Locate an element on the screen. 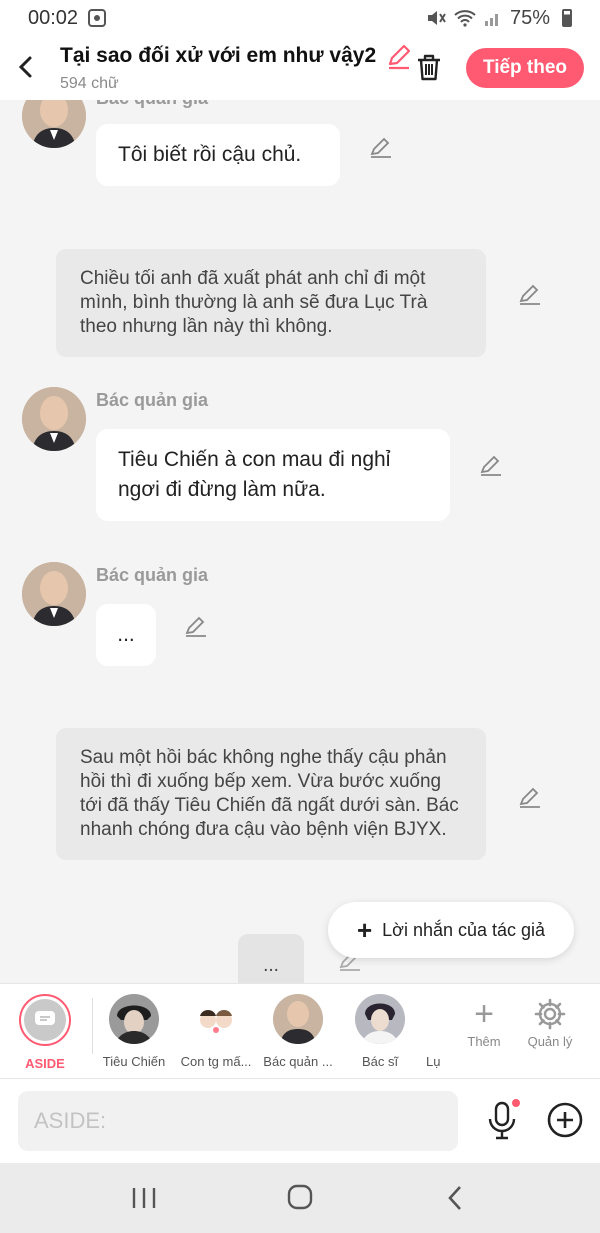 This screenshot has height=1233, width=600. word-count: 594 chữ is located at coordinates (89, 83).